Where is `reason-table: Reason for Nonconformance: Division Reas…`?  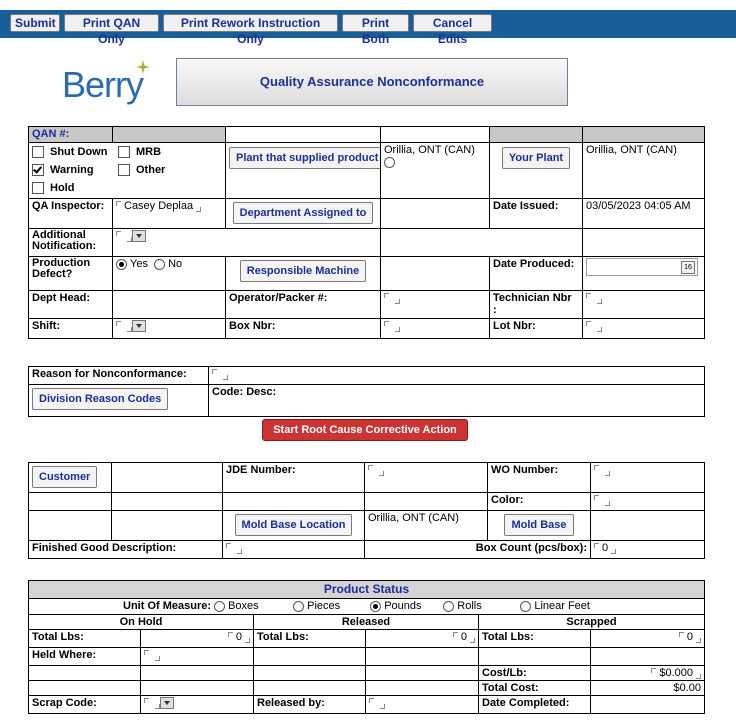 reason-table: Reason for Nonconformance: Division Reas… is located at coordinates (366, 391).